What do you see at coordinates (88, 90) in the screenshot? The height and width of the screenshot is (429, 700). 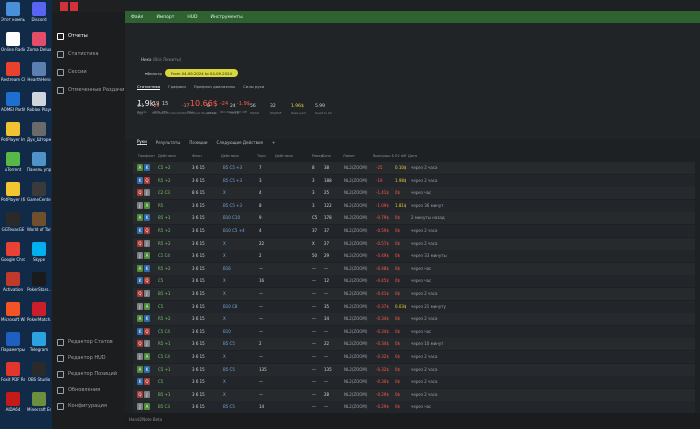 I see `sidebar-item: Отмеченные Раздачи` at bounding box center [88, 90].